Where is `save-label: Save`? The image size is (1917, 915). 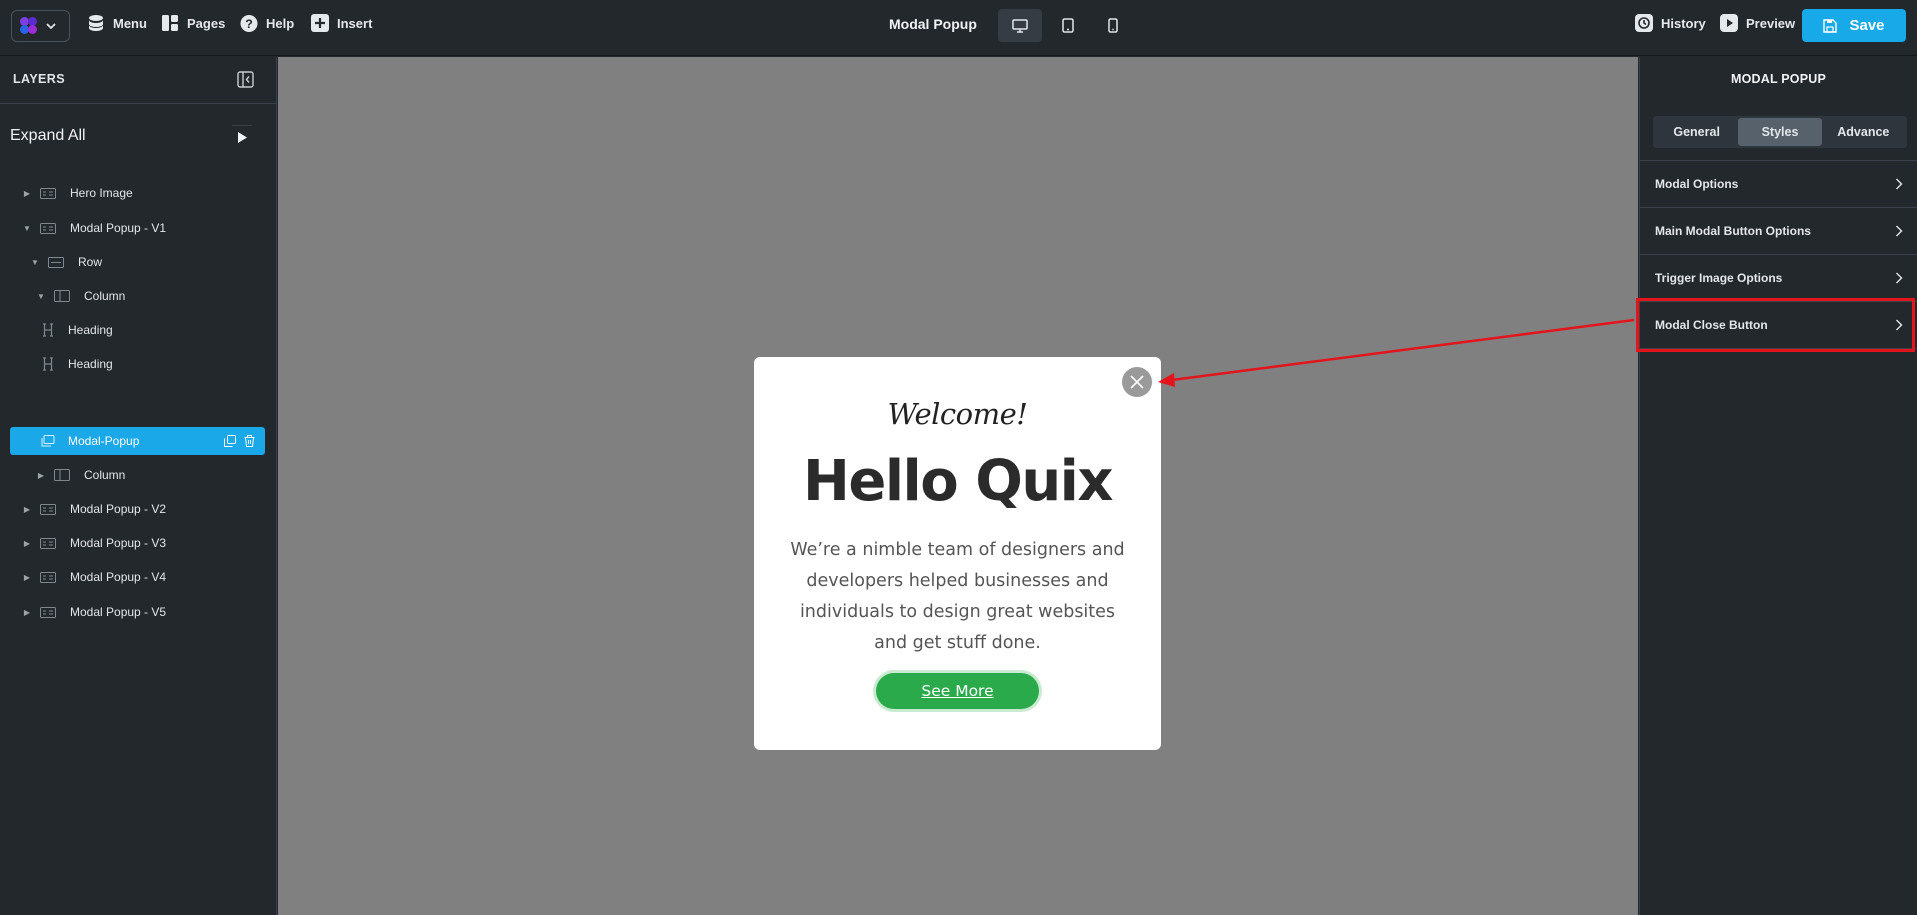 save-label: Save is located at coordinates (1867, 25).